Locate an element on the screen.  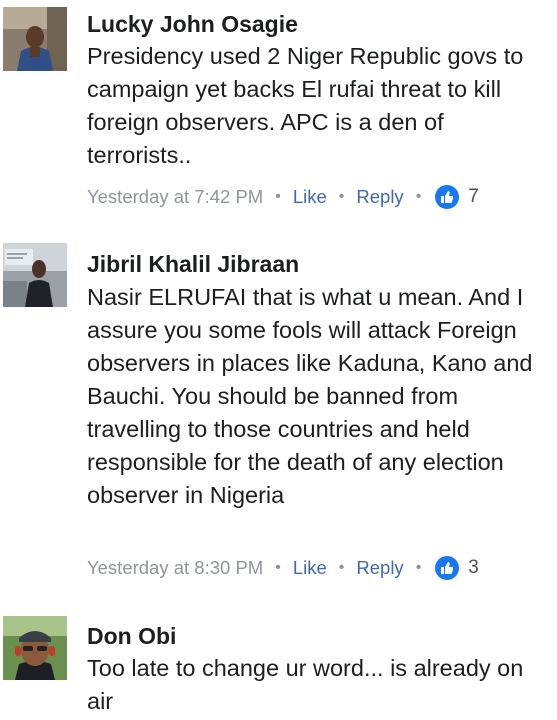
comment-meta: Yesterday at 7:42 PM • Like • Reply • 7 is located at coordinates (283, 197).